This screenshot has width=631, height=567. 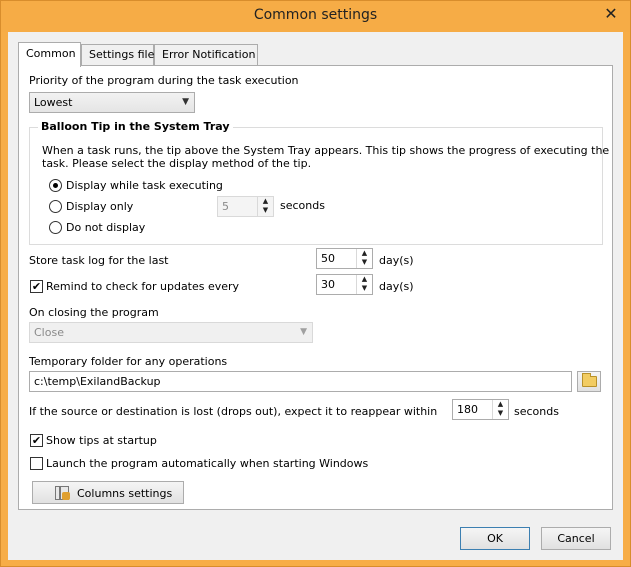 I want to click on close-icon: ✕, so click(x=611, y=14).